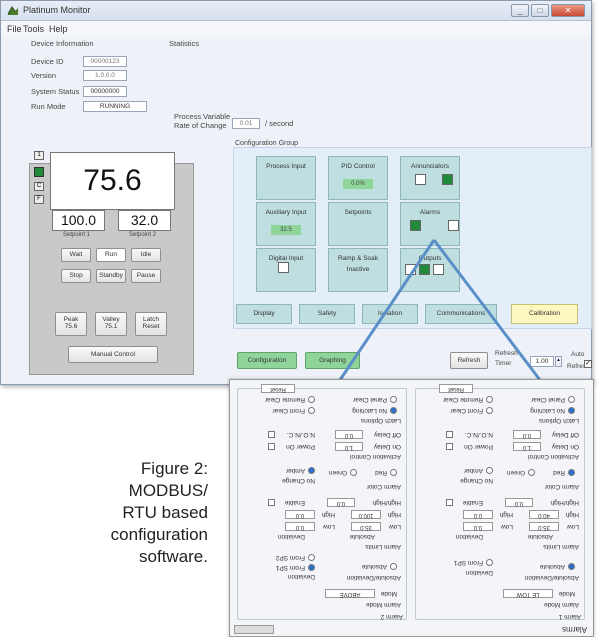  I want to click on alarm-1-low-label-dev: Low, so click(507, 526).